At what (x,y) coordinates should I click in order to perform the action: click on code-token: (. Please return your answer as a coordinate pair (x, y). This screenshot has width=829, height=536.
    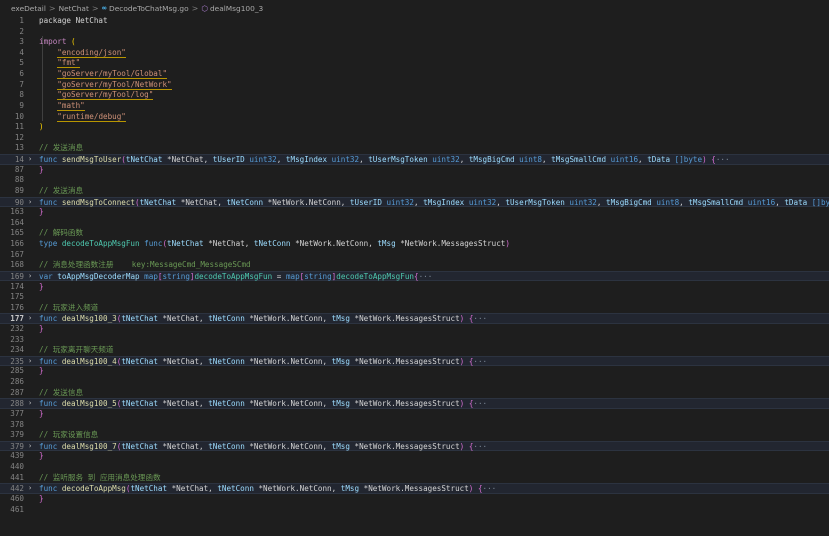
    Looking at the image, I should click on (73, 42).